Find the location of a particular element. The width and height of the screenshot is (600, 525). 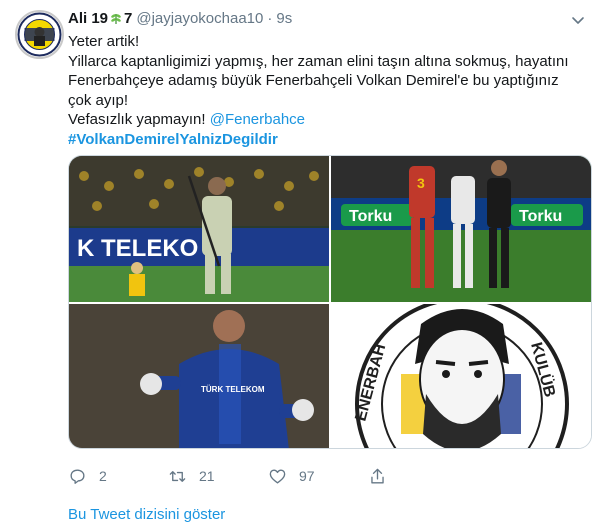

photo2-jersey-number: 3 is located at coordinates (421, 183).